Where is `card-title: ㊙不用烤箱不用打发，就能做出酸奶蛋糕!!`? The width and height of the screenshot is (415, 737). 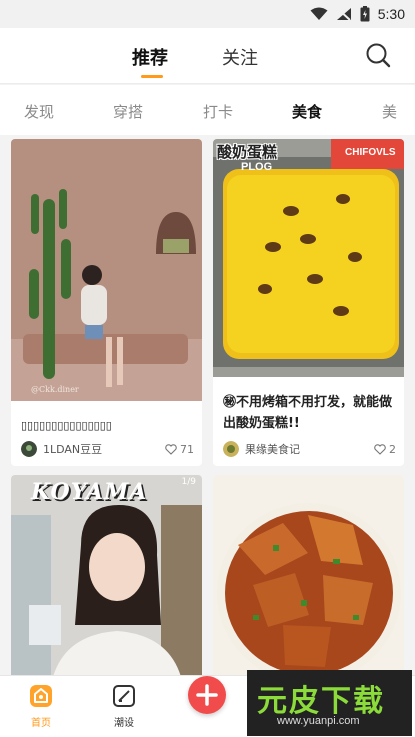 card-title: ㊙不用烤箱不用打发，就能做出酸奶蛋糕!! is located at coordinates (308, 413).